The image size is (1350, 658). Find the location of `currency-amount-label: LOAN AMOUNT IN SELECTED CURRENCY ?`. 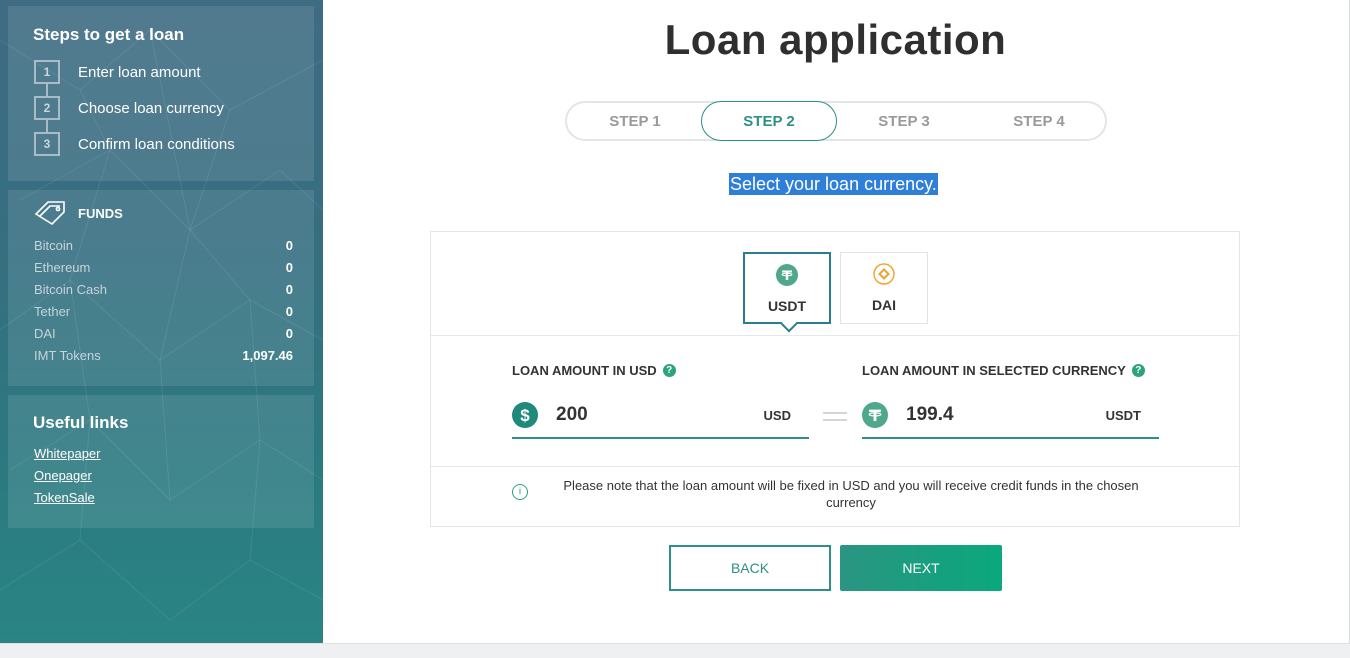

currency-amount-label: LOAN AMOUNT IN SELECTED CURRENCY ? is located at coordinates (1003, 370).